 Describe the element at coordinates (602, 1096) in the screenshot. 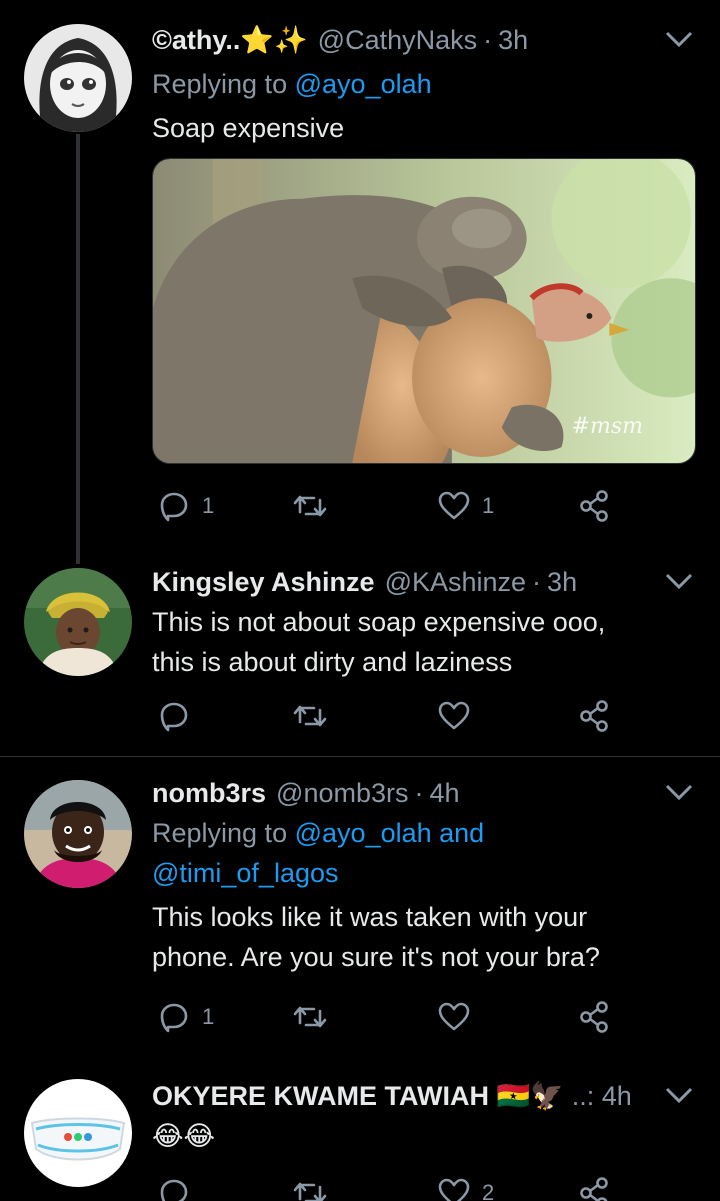

I see `timestamp: ..: 4h` at that location.